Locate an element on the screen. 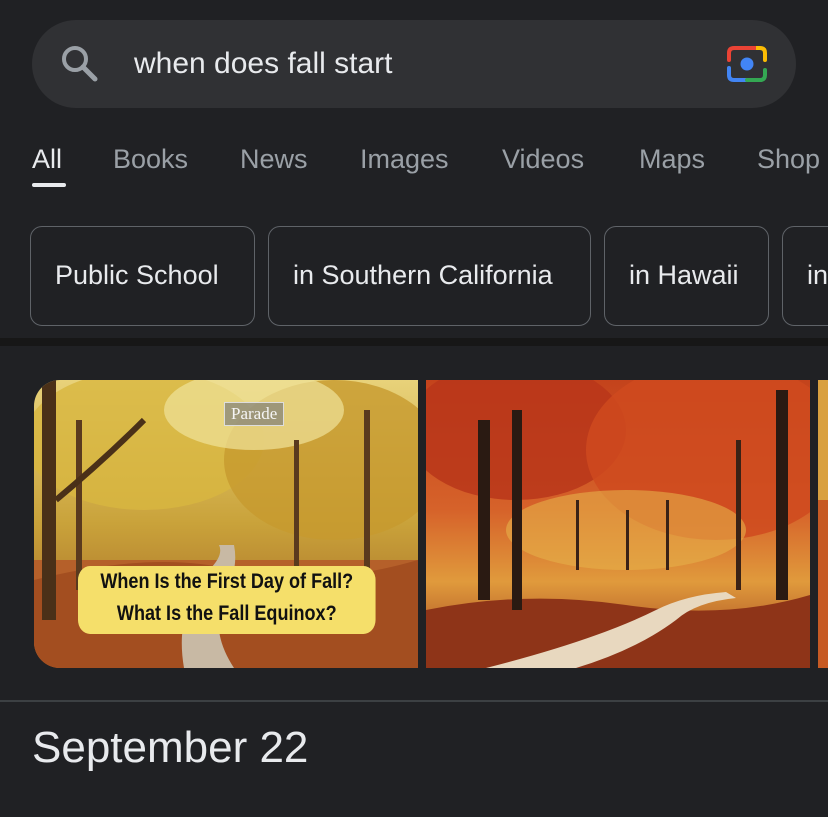  tab-books: Books is located at coordinates (150, 159).